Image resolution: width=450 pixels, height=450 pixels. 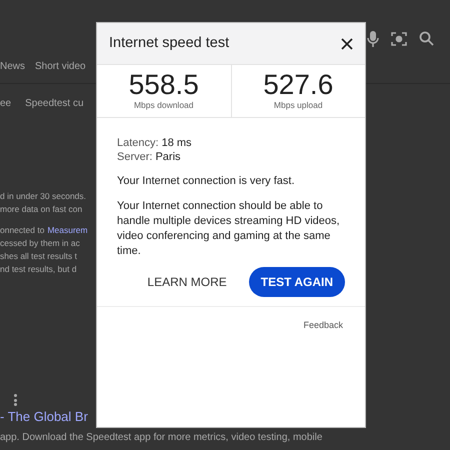 What do you see at coordinates (163, 84) in the screenshot?
I see `speed-value: 558.5` at bounding box center [163, 84].